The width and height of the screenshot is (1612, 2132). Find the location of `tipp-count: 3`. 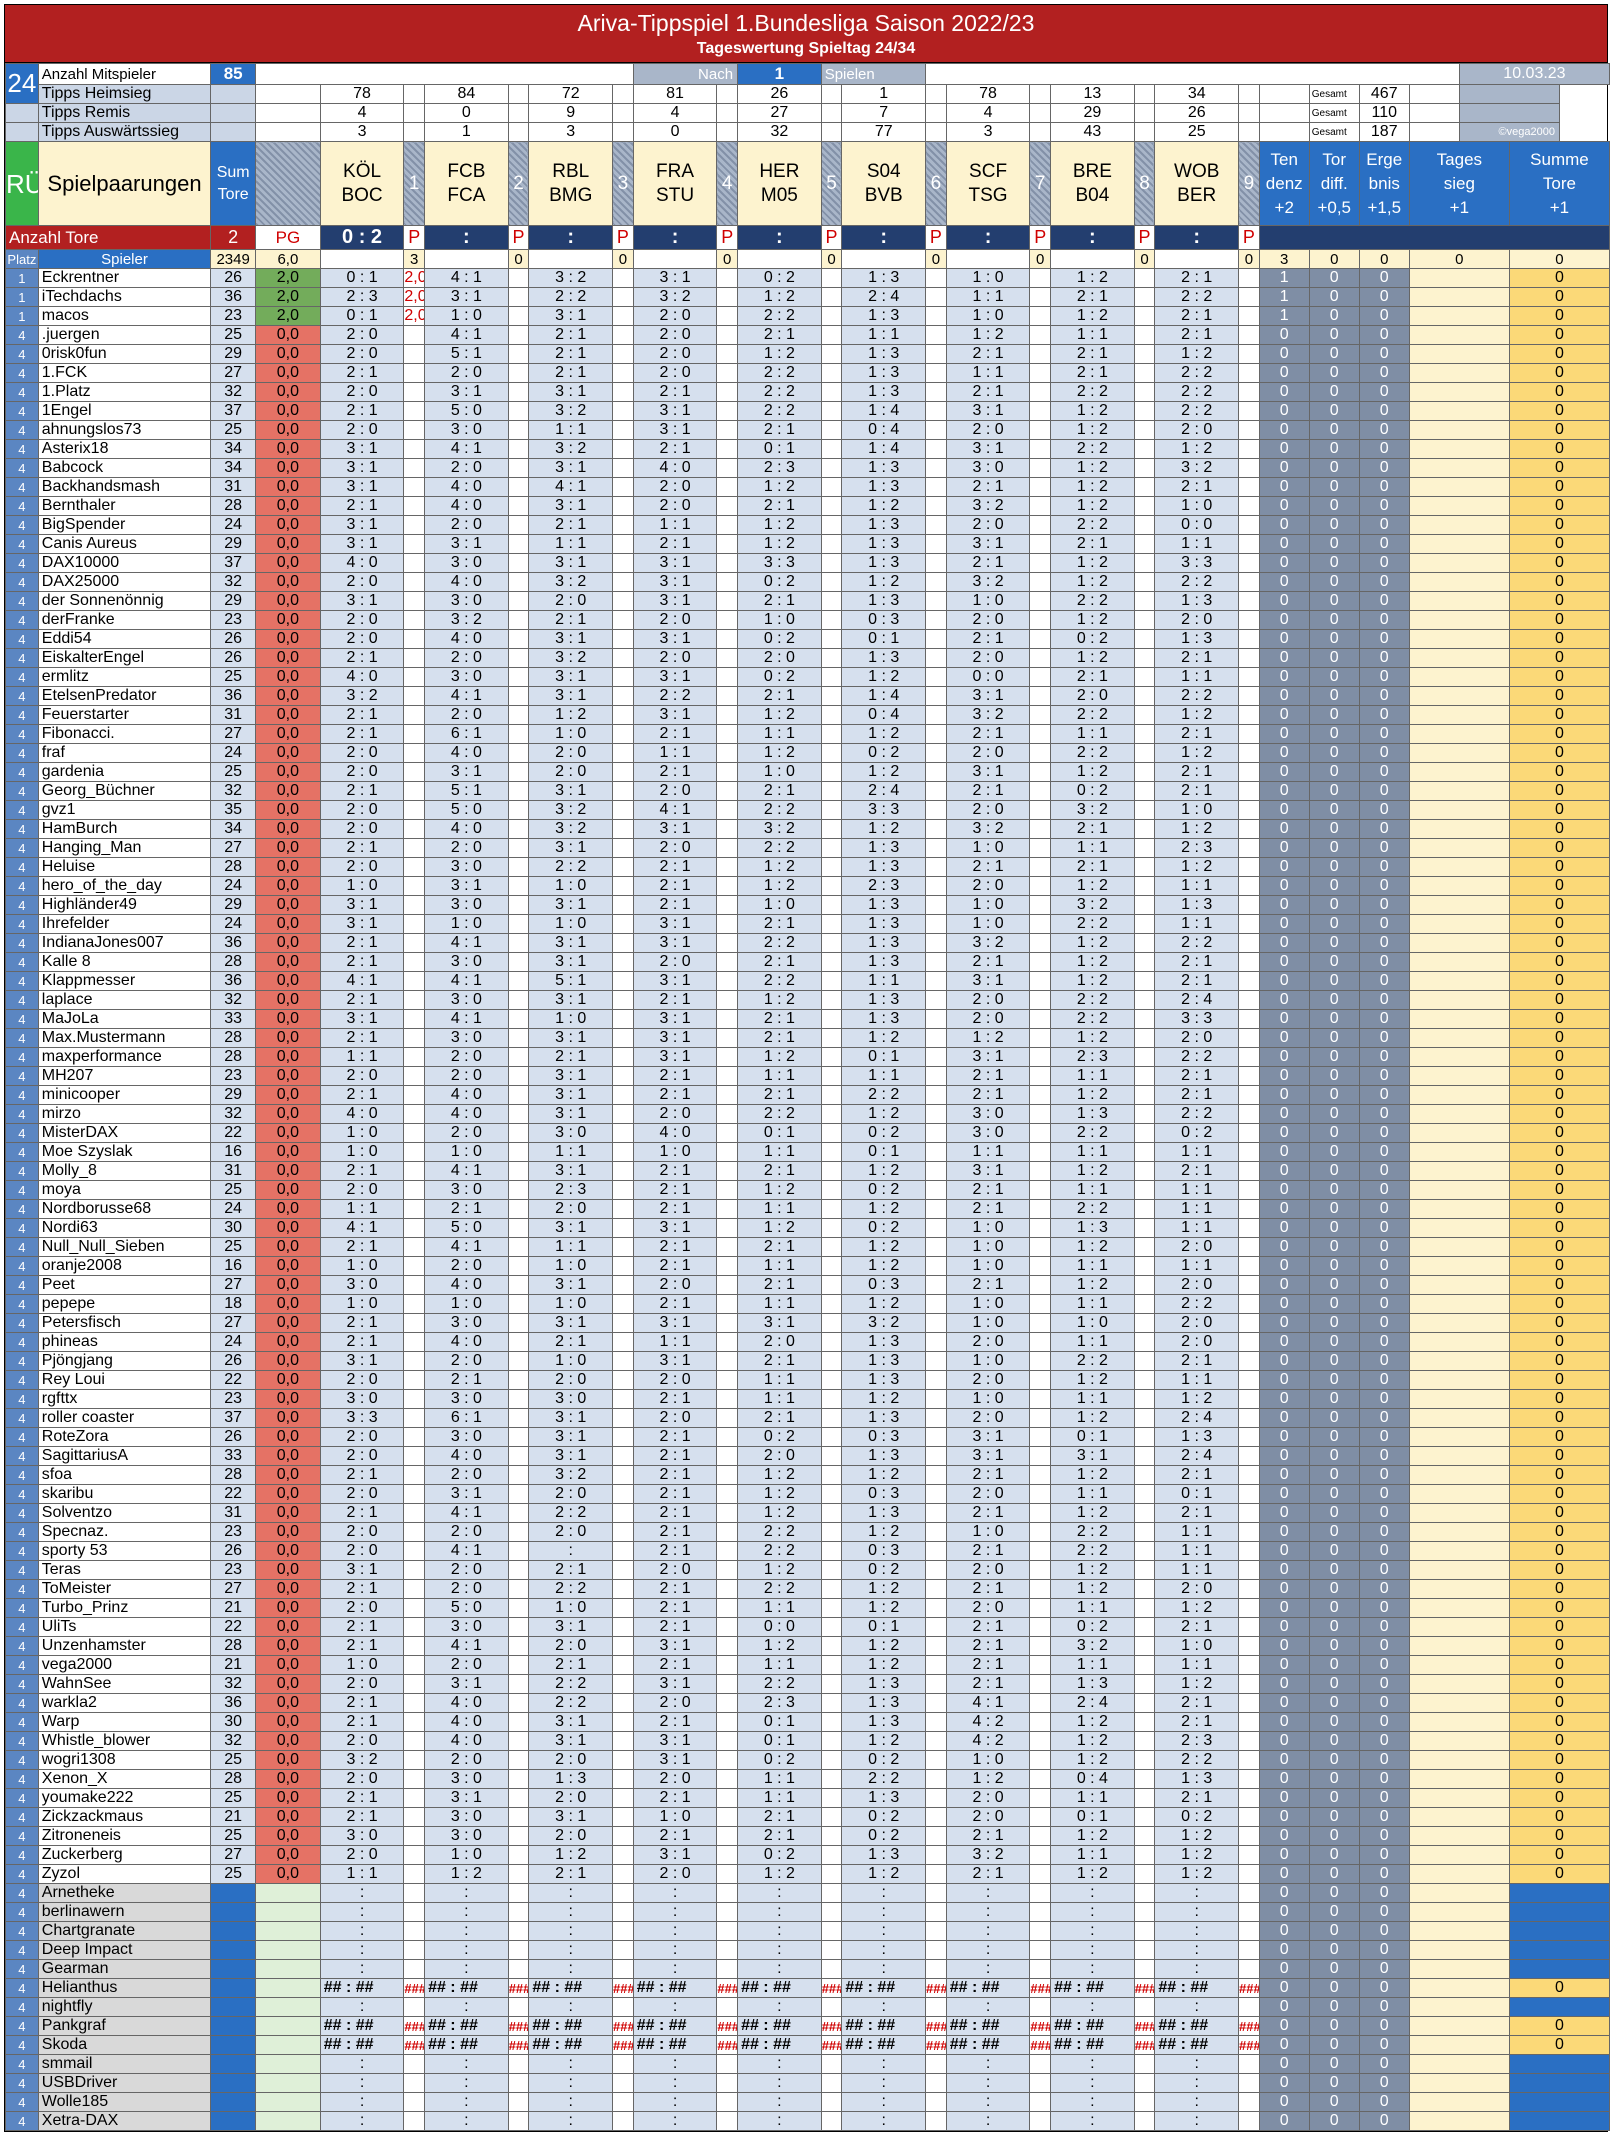

tipp-count: 3 is located at coordinates (362, 132).